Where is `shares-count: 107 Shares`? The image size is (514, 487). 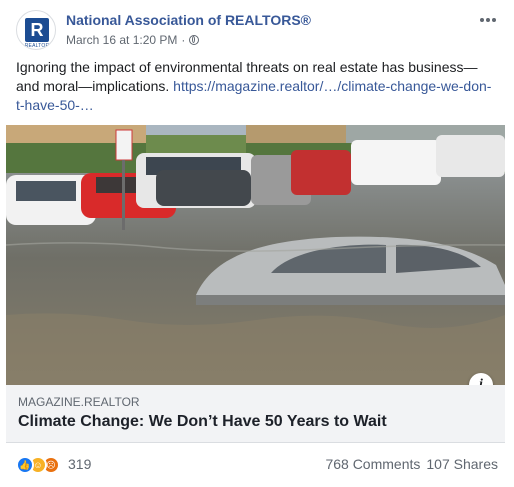 shares-count: 107 Shares is located at coordinates (462, 464).